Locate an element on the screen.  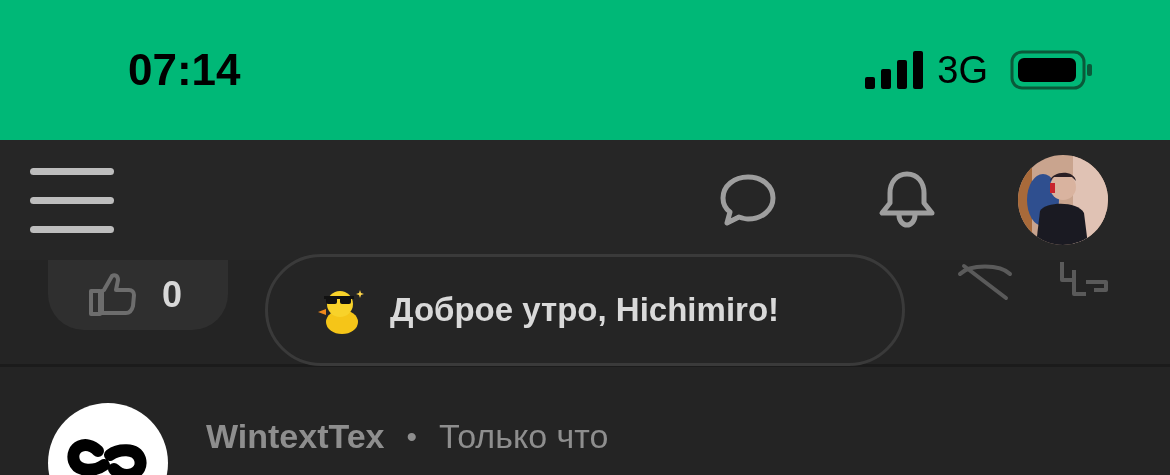
toast-message: Доброе утро, Hichimiro! is located at coordinates (585, 310).